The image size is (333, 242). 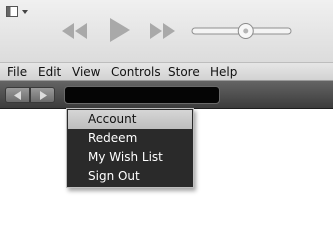 I want to click on menu-help: Help, so click(x=223, y=72).